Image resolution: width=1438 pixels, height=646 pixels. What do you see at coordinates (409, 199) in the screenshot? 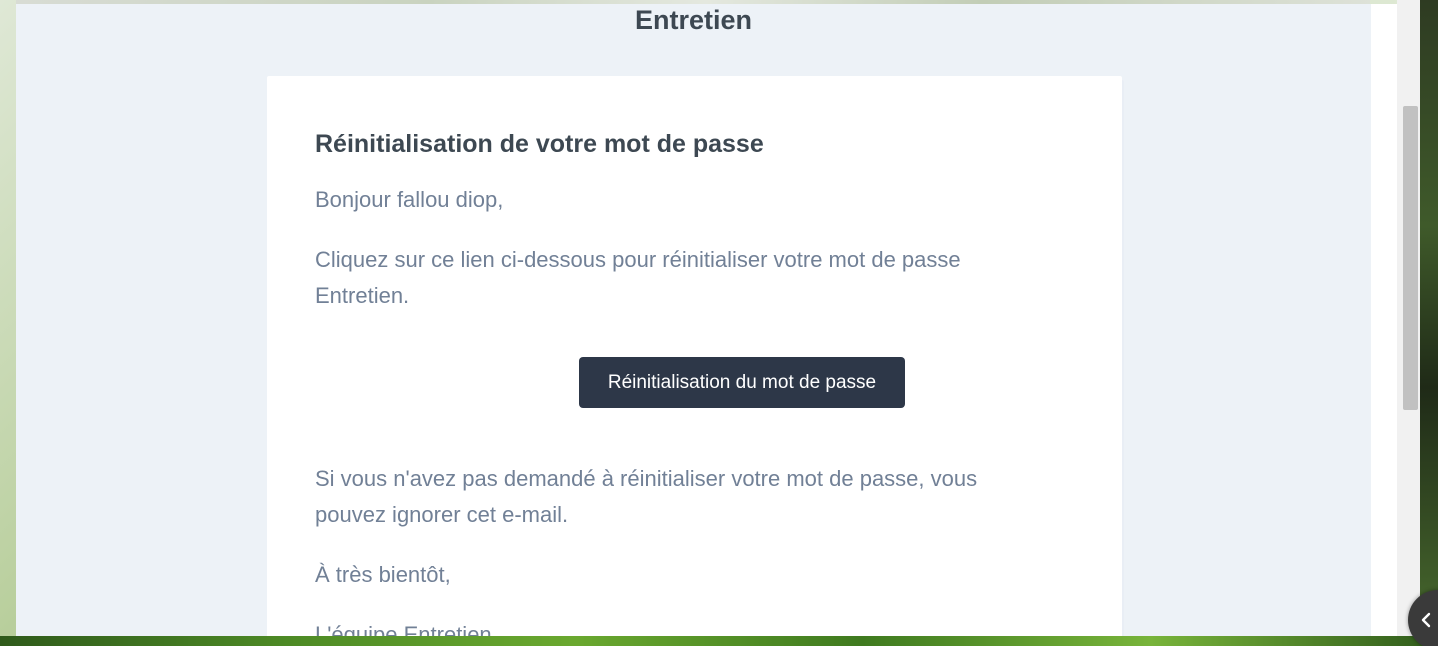
I see `email-greeting: Bonjour fallou diop,` at bounding box center [409, 199].